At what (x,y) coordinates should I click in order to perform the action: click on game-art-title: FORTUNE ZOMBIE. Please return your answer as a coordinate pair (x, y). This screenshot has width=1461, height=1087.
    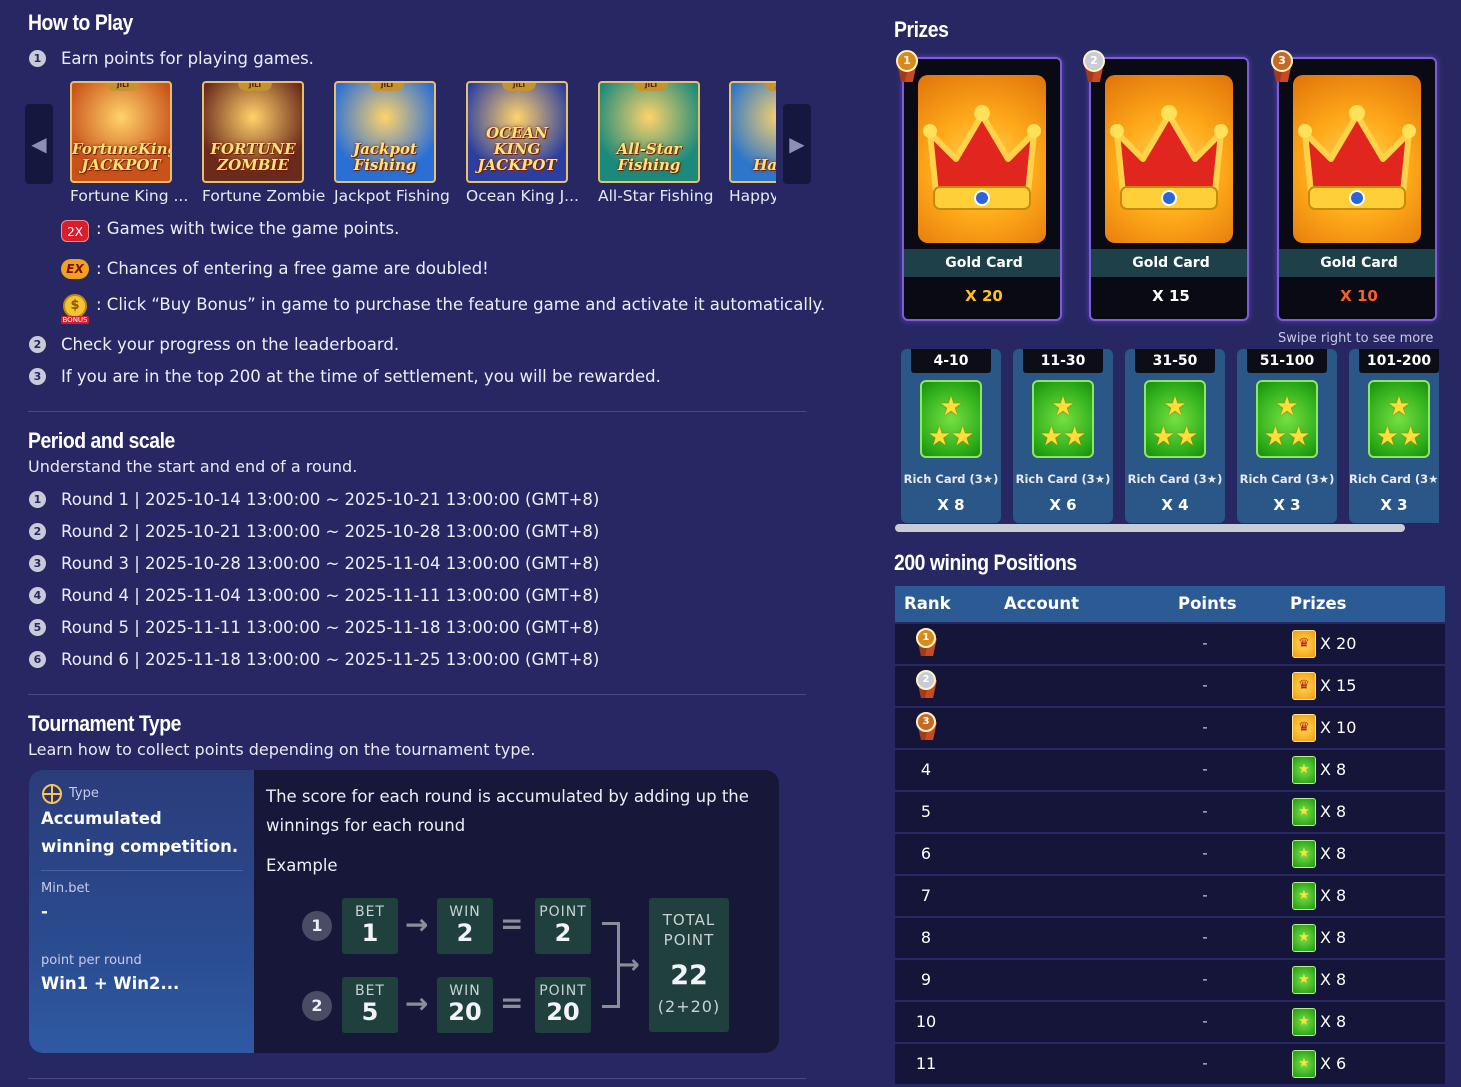
    Looking at the image, I should click on (253, 157).